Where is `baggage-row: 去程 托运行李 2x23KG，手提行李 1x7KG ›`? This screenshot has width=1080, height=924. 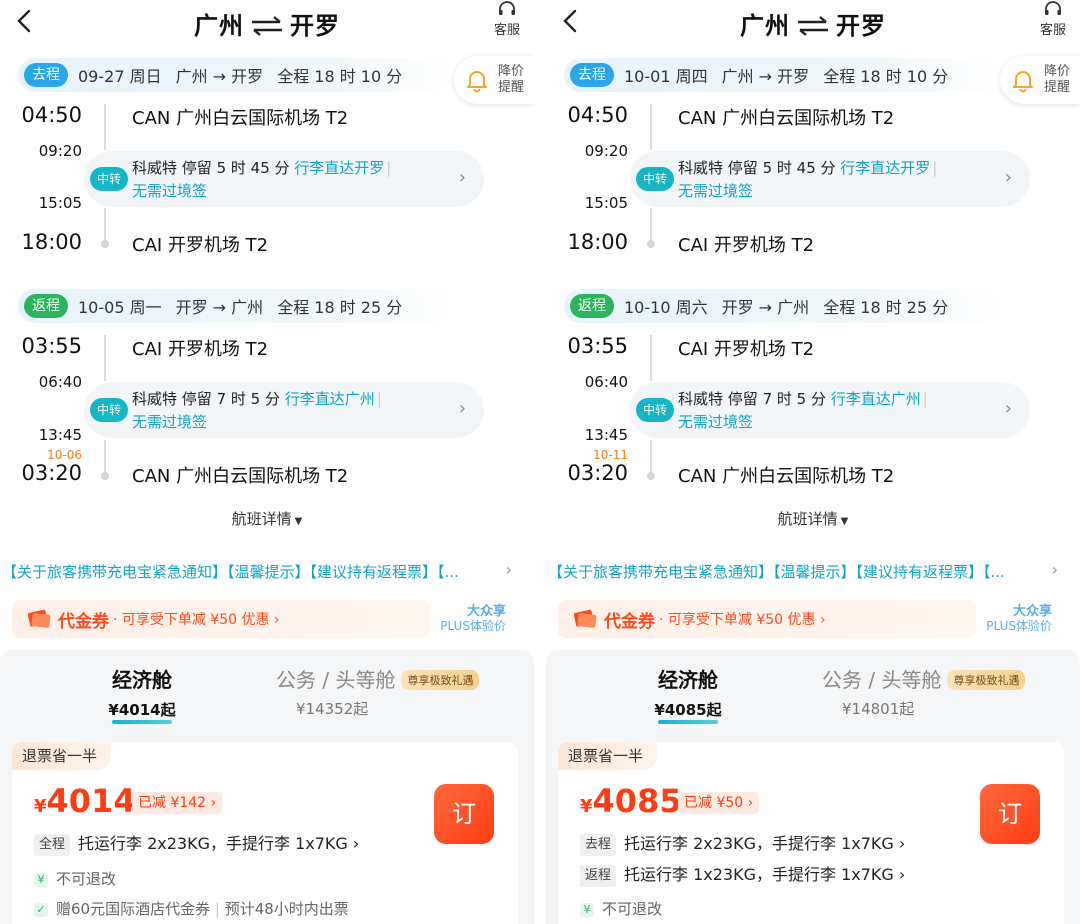
baggage-row: 去程 托运行李 2x23KG，手提行李 1x7KG › is located at coordinates (742, 843).